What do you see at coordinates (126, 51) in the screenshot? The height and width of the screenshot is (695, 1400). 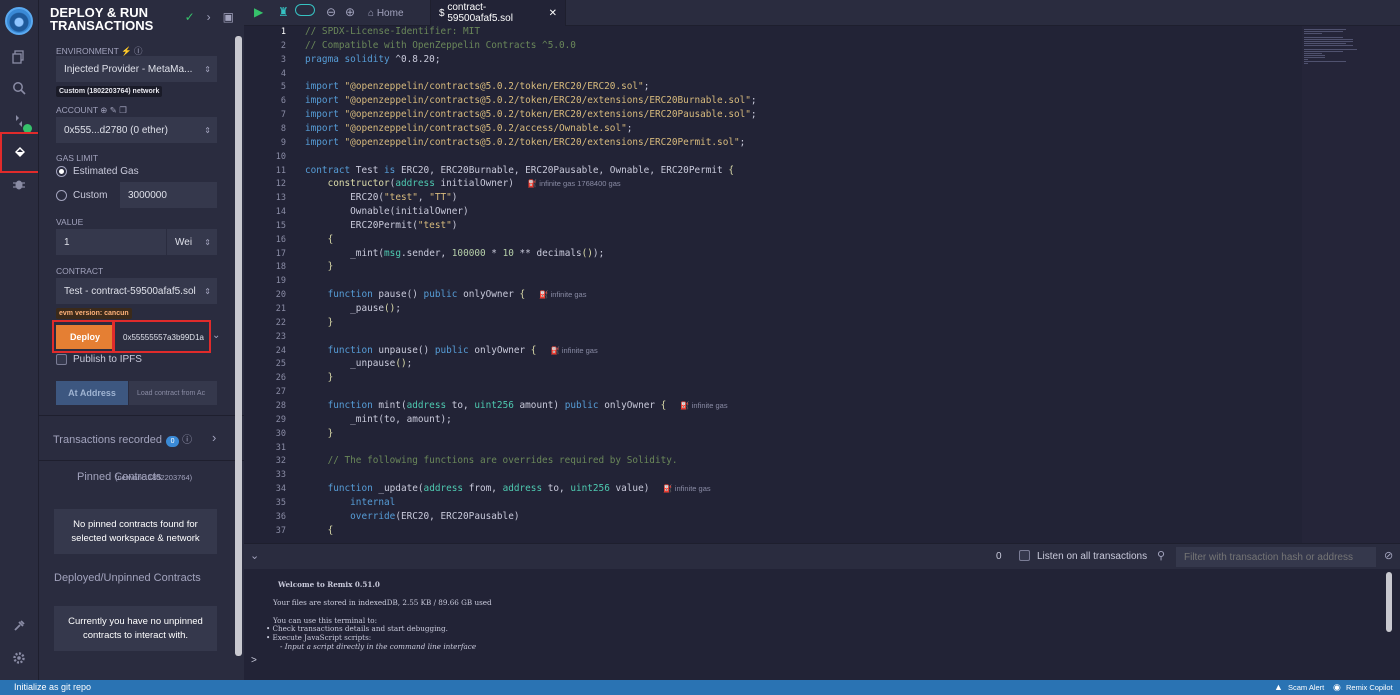 I see `plug-icon: ⚡` at bounding box center [126, 51].